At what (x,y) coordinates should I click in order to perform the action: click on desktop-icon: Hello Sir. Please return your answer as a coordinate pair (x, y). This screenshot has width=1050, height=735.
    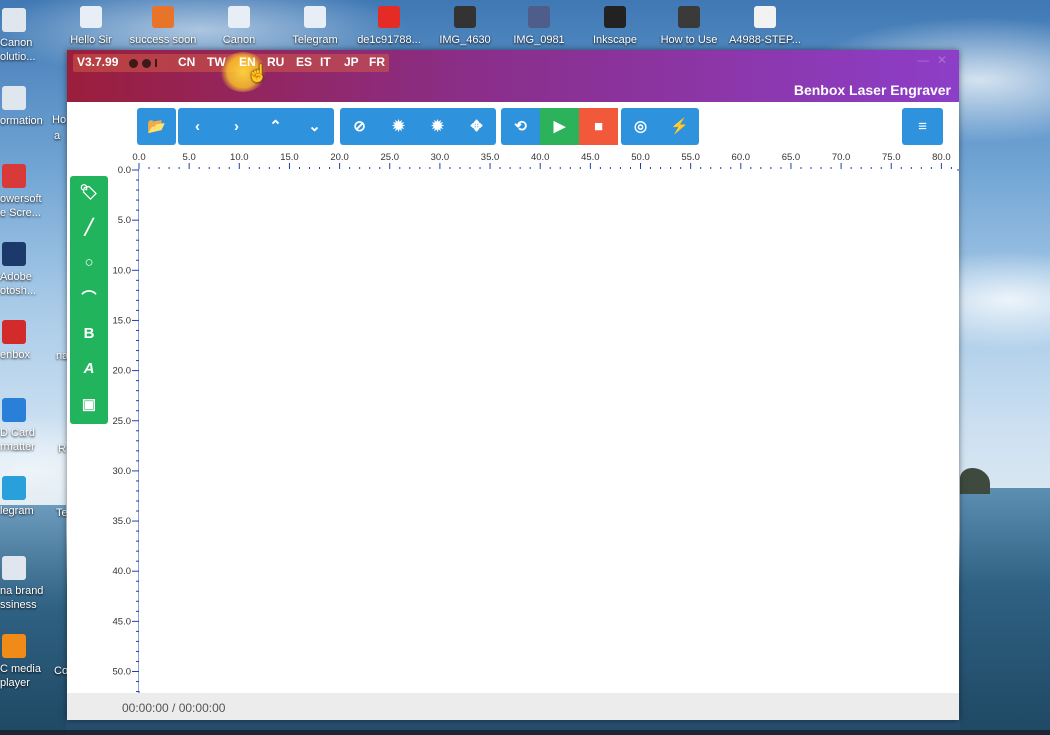
    Looking at the image, I should click on (91, 26).